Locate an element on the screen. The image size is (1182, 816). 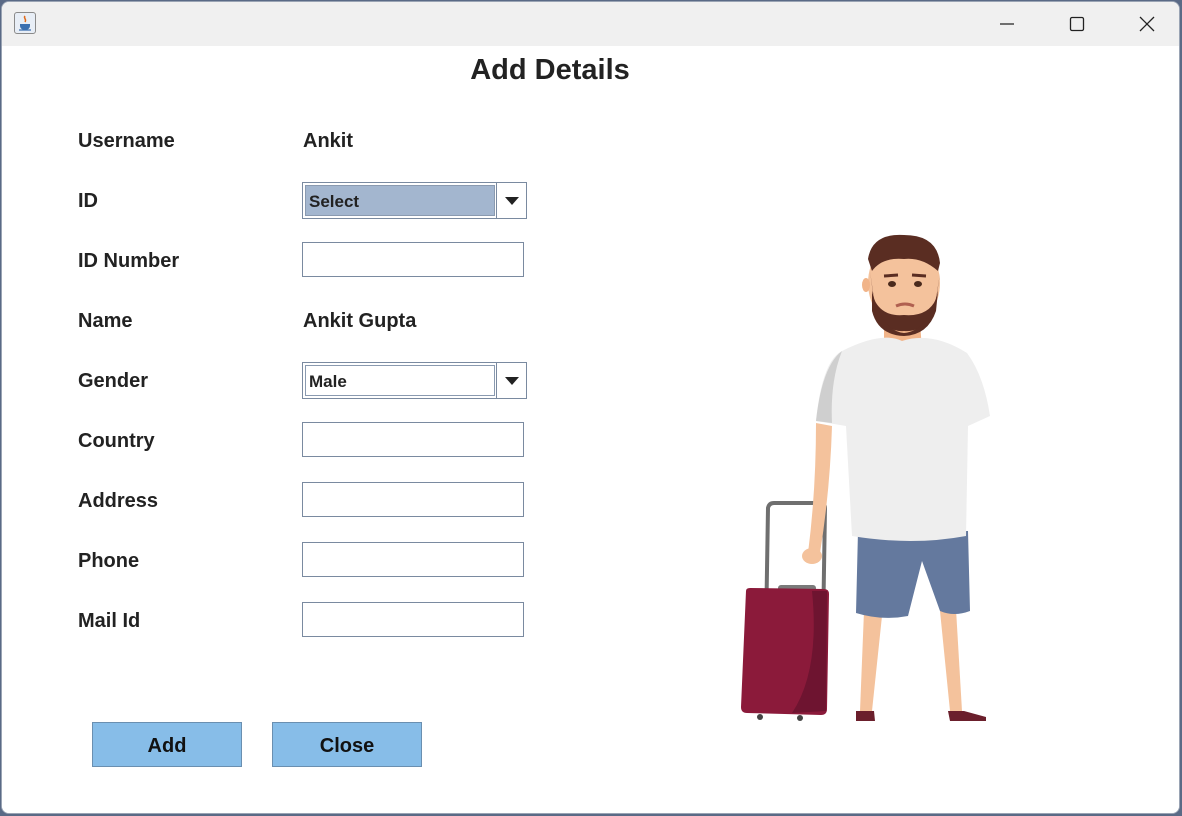
phone-label: Phone is located at coordinates (109, 561).